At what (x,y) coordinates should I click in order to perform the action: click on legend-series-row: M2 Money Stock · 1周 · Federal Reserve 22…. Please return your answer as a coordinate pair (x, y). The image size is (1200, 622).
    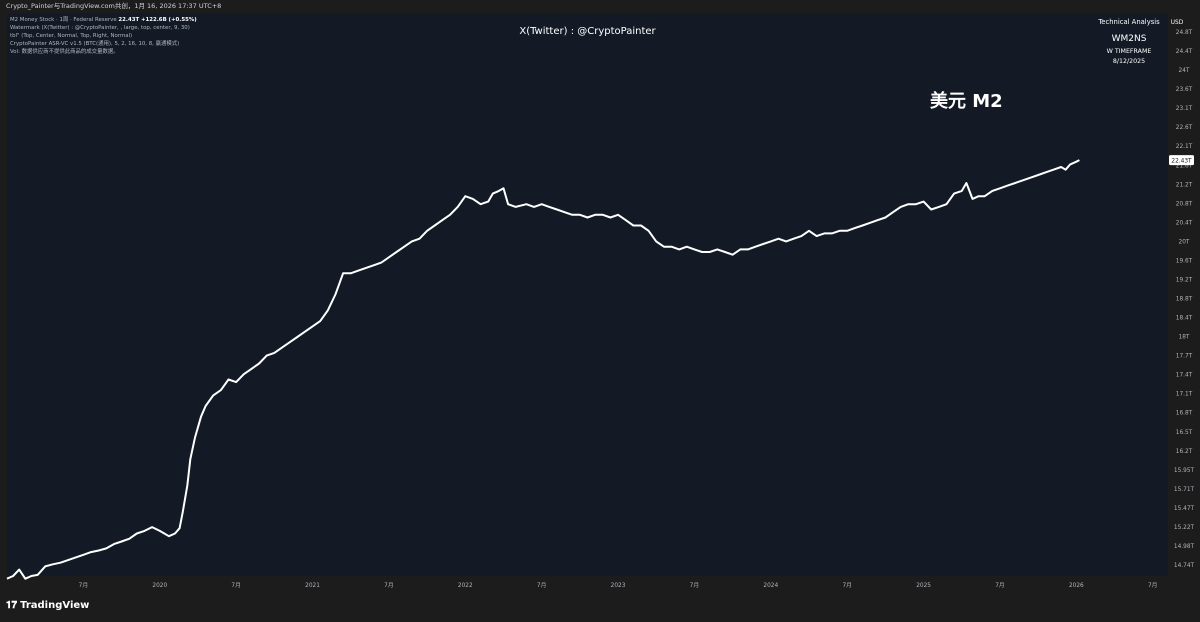
    Looking at the image, I should click on (103, 20).